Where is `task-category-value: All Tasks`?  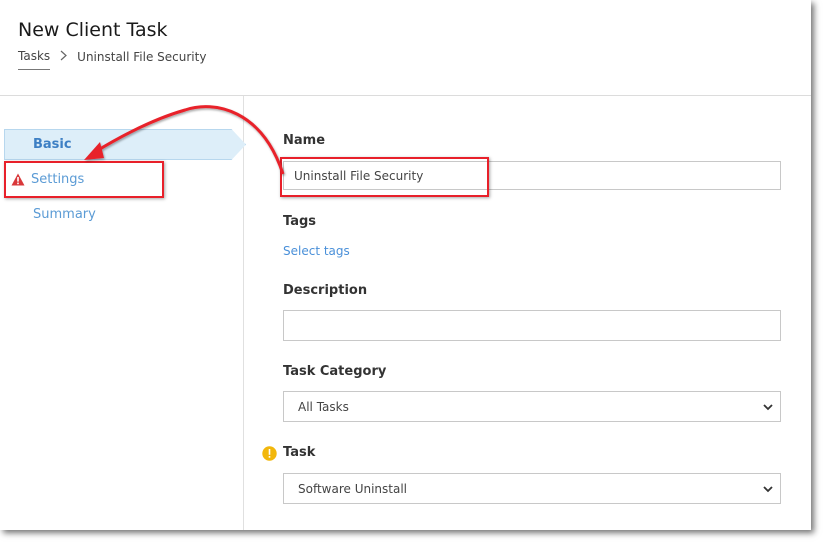
task-category-value: All Tasks is located at coordinates (323, 406).